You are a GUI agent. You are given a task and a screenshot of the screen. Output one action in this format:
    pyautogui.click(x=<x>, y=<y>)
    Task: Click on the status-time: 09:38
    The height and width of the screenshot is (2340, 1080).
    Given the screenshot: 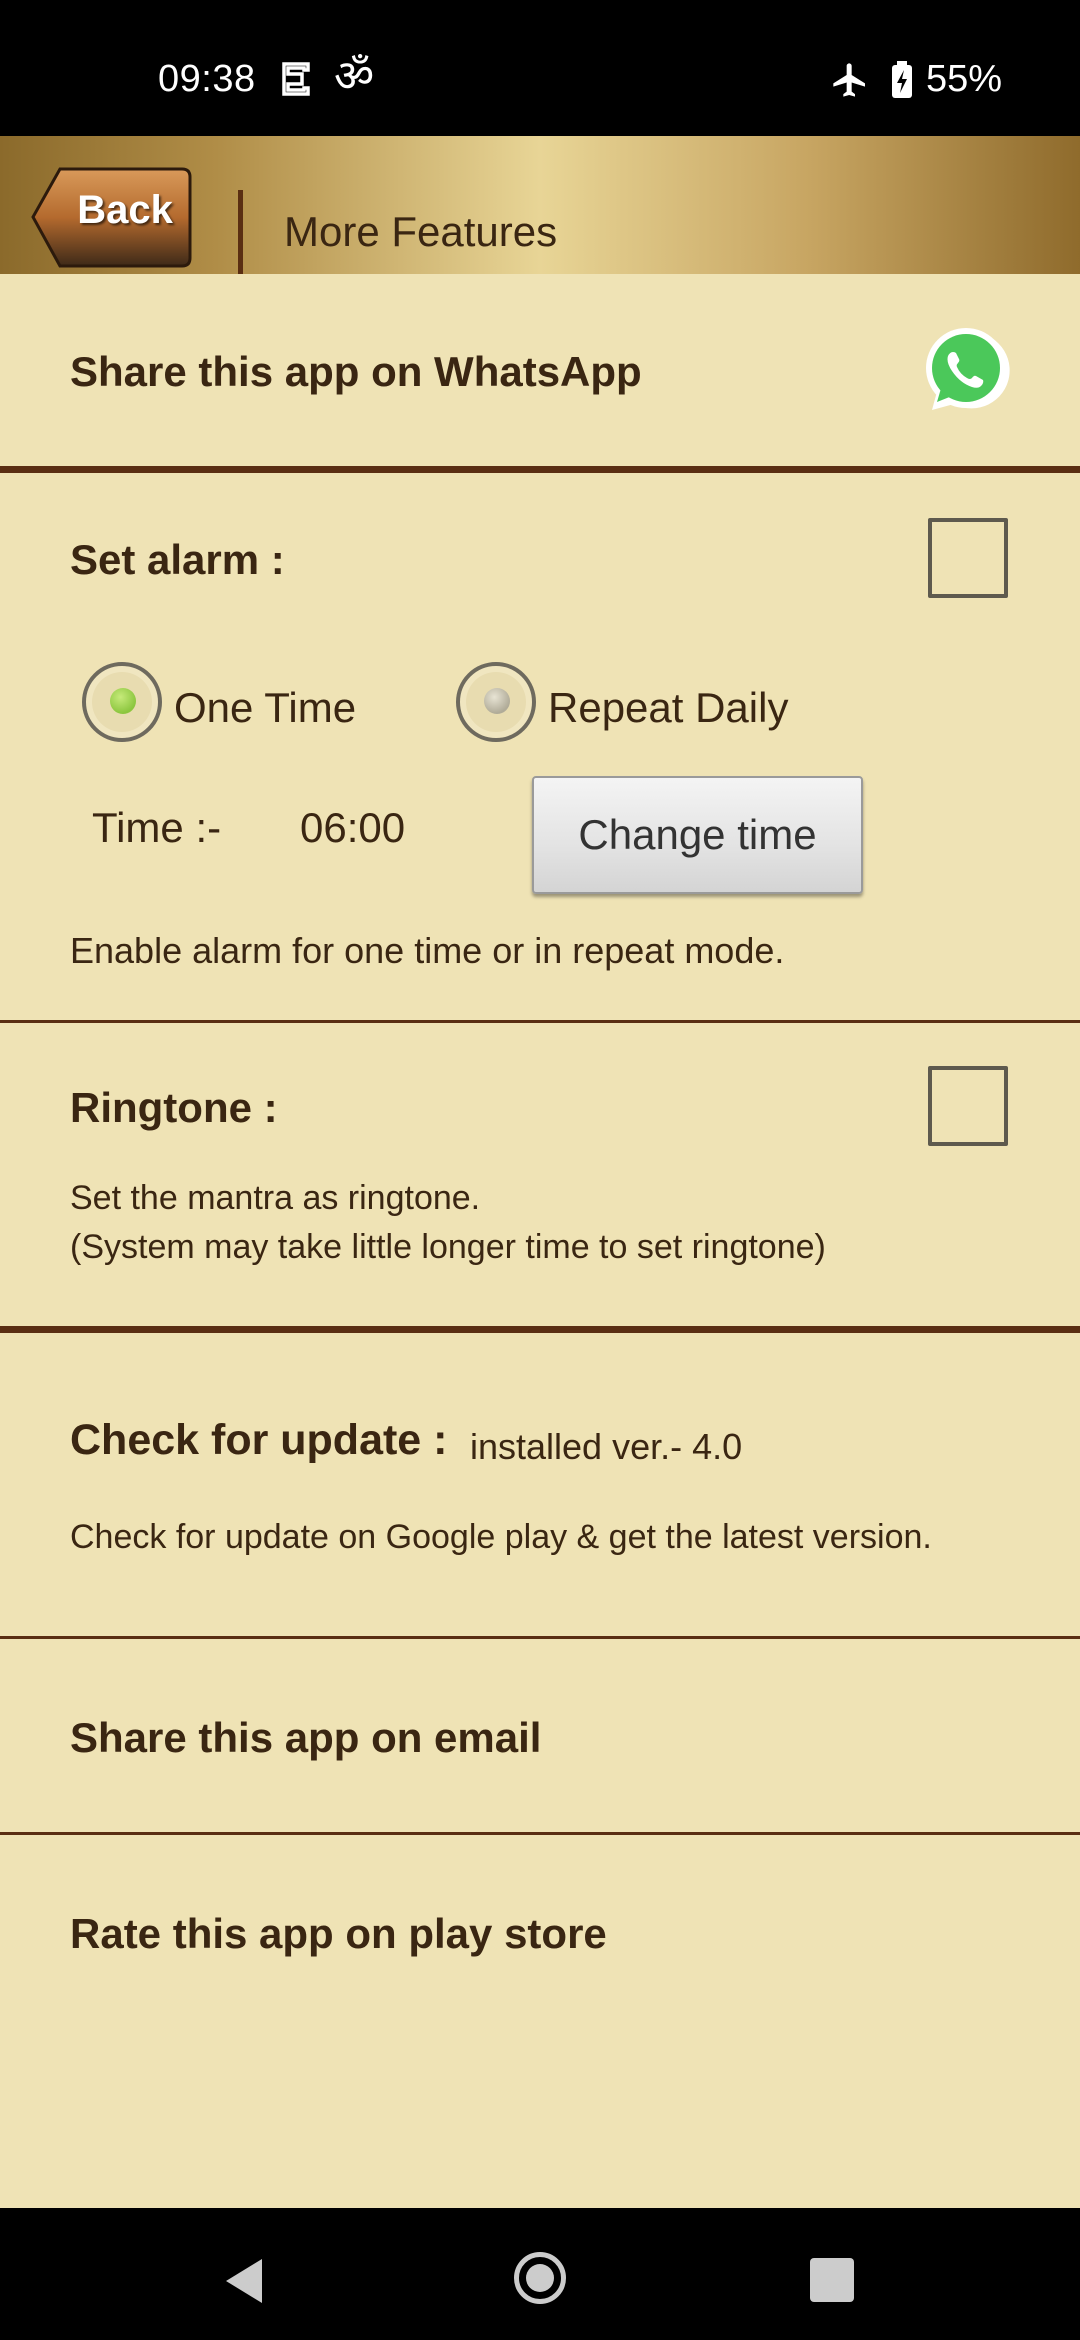 What is the action you would take?
    pyautogui.click(x=207, y=79)
    